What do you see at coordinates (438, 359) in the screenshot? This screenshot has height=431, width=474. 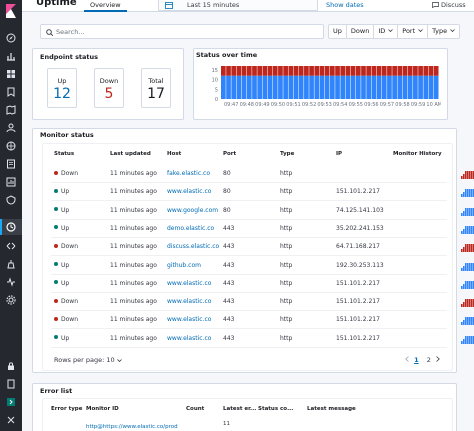 I see `chevron-right-icon` at bounding box center [438, 359].